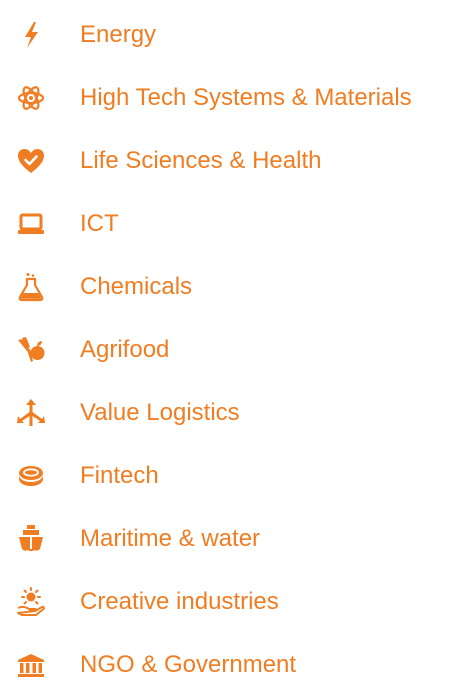 The width and height of the screenshot is (461, 683). Describe the element at coordinates (125, 349) in the screenshot. I see `sector-label: Agrifood` at that location.